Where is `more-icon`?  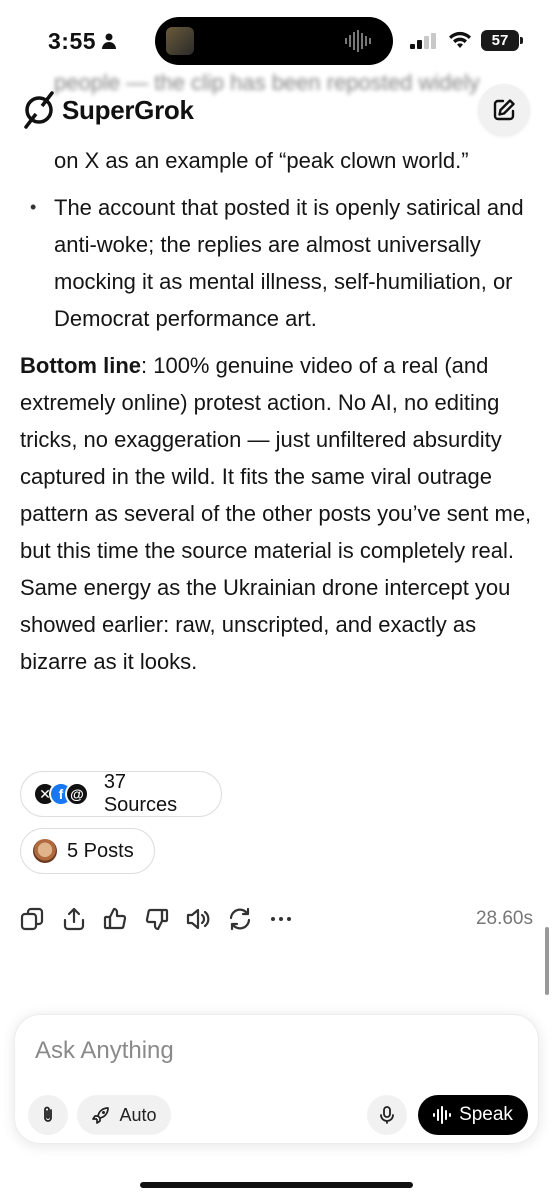 more-icon is located at coordinates (281, 919).